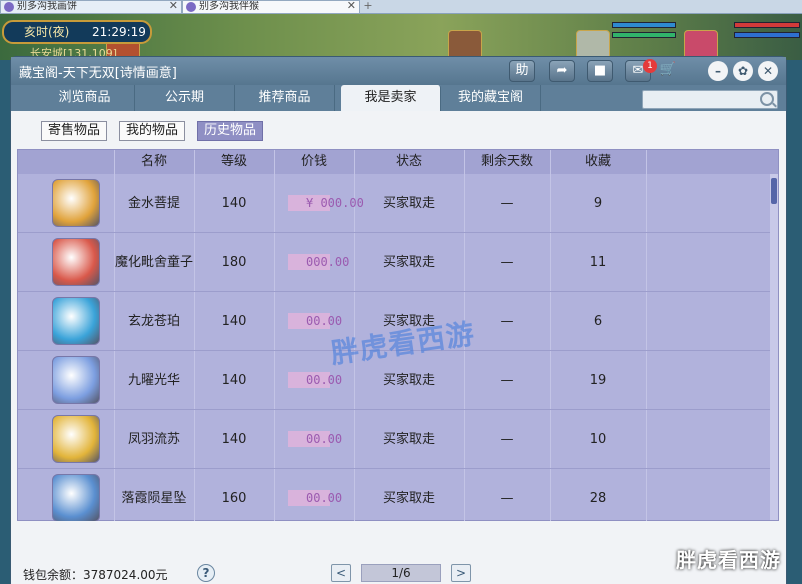 Image resolution: width=802 pixels, height=584 pixels. I want to click on subtab-consignment: 寄售物品, so click(74, 131).